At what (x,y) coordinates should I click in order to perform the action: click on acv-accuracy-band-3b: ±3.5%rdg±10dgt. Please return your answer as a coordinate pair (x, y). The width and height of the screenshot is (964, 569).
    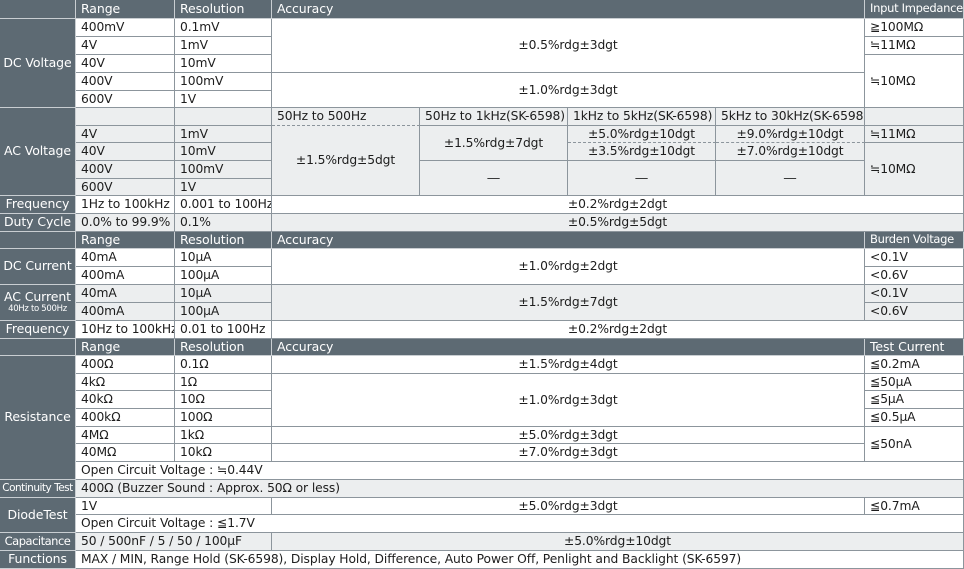
    Looking at the image, I should click on (642, 152).